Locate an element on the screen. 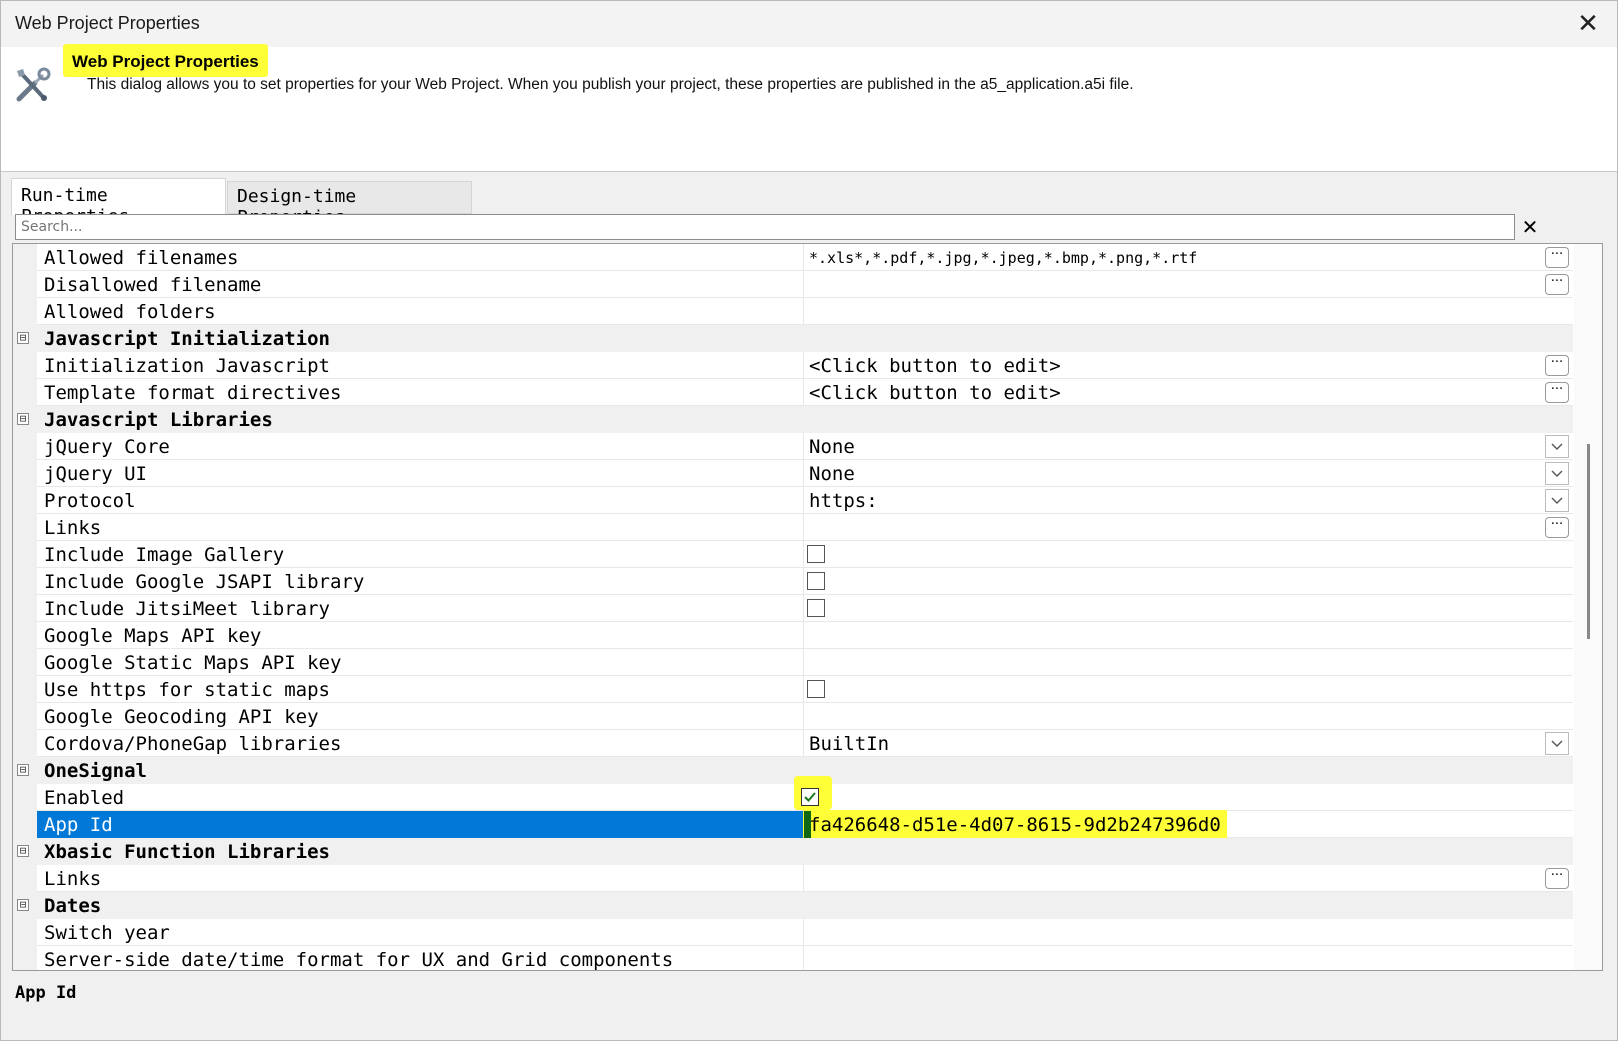 The width and height of the screenshot is (1618, 1041). tab-design-time-properties: Design-time Properties is located at coordinates (349, 204).